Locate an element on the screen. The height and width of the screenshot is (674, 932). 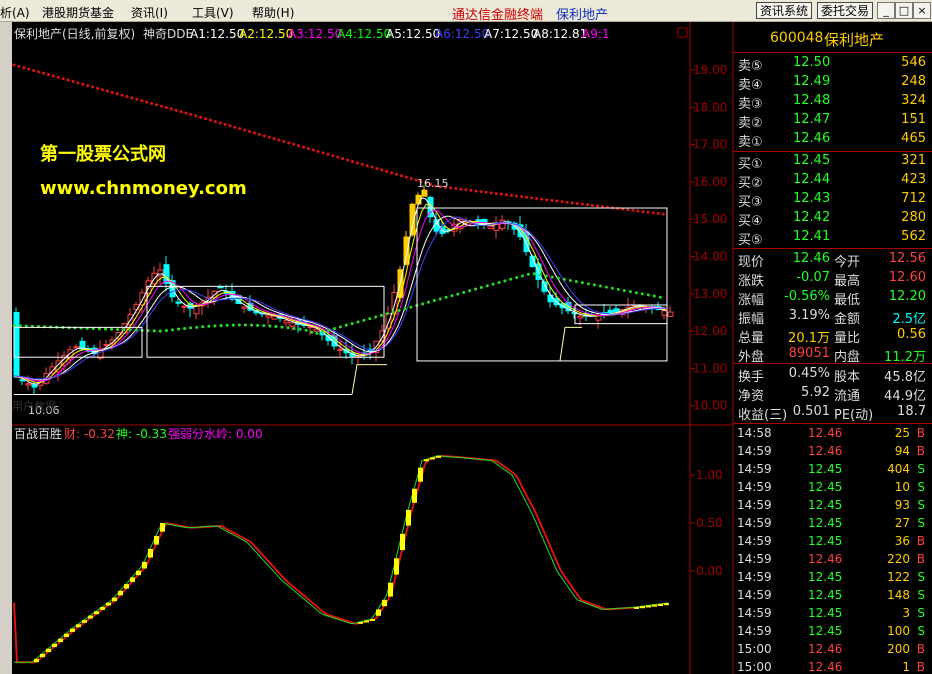
left-toolbar-strip is located at coordinates (6, 348).